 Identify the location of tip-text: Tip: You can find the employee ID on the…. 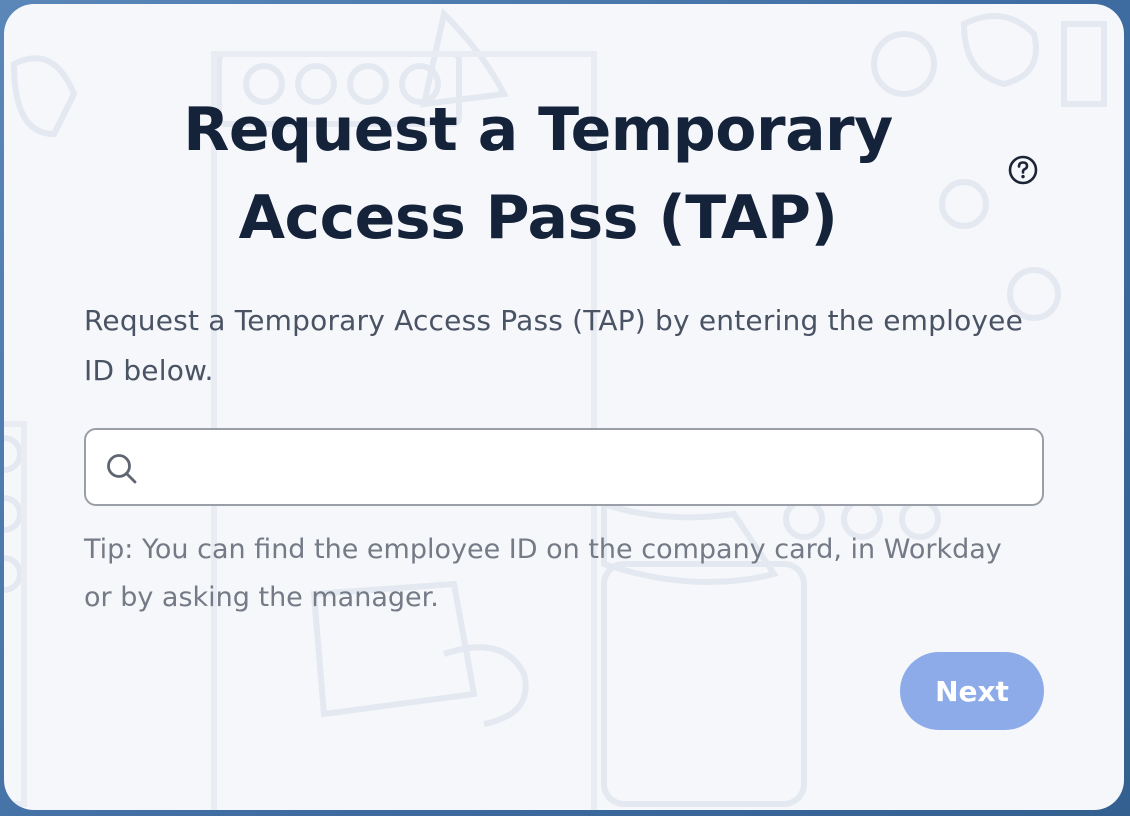
(543, 573).